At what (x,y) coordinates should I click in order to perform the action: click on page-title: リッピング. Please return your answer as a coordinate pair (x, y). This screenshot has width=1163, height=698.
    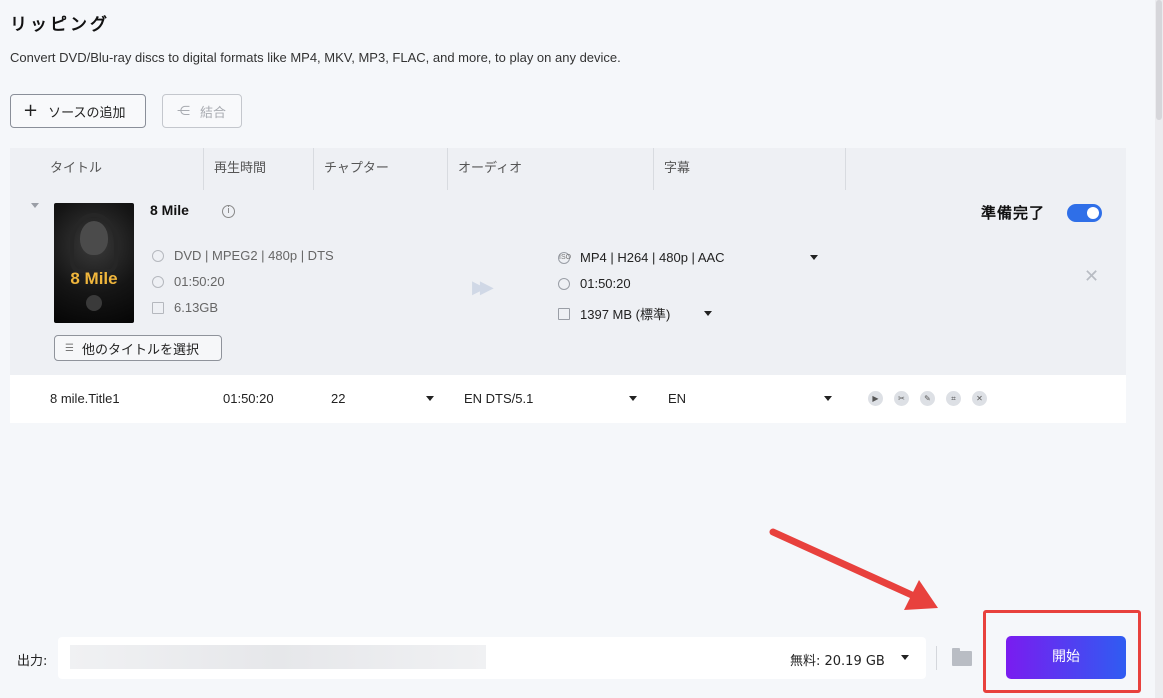
    Looking at the image, I should click on (60, 25).